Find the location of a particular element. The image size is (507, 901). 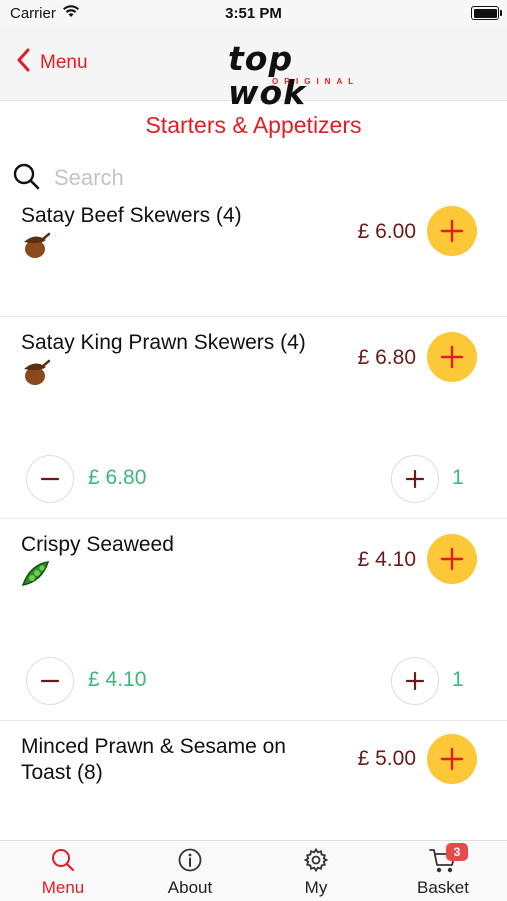

tab-label: Basket is located at coordinates (443, 887).